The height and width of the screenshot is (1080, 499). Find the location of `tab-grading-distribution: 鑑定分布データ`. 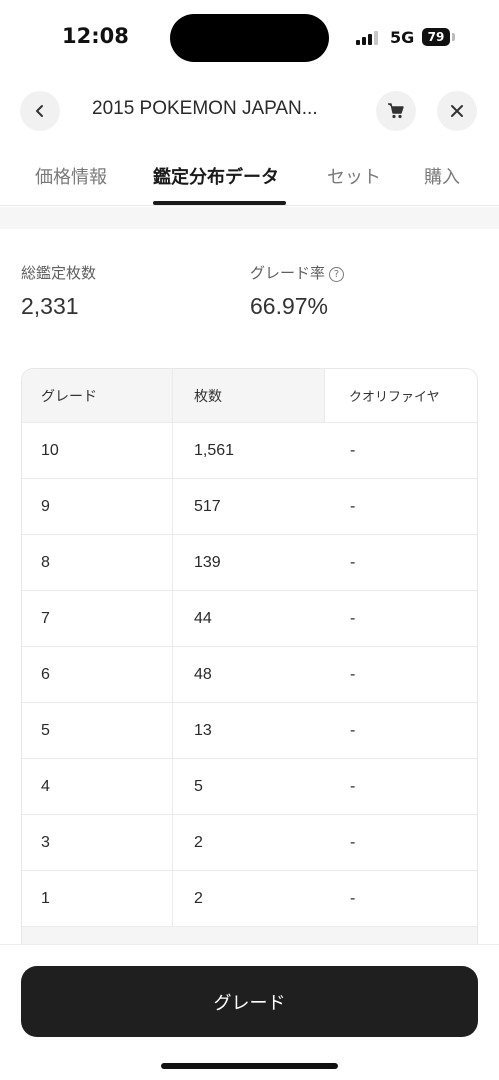

tab-grading-distribution: 鑑定分布データ is located at coordinates (216, 176).